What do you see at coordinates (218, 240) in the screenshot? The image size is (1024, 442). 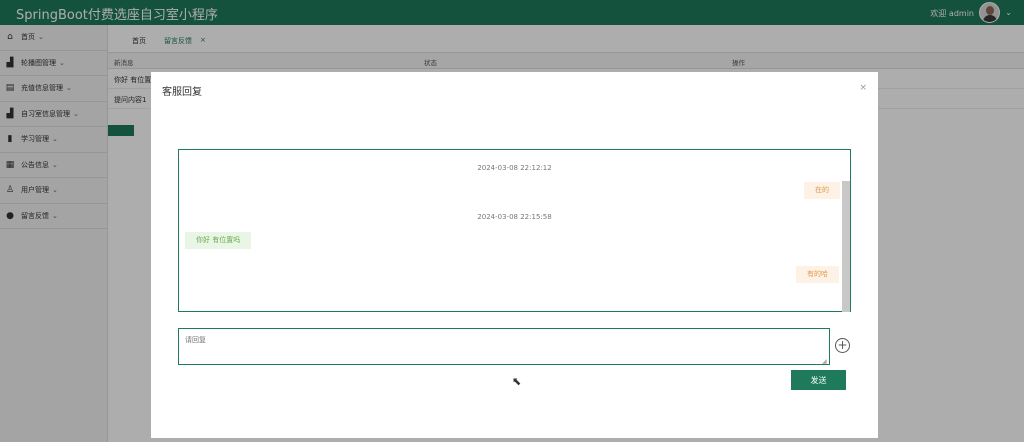 I see `message-bubble-left: 你好 有位置吗` at bounding box center [218, 240].